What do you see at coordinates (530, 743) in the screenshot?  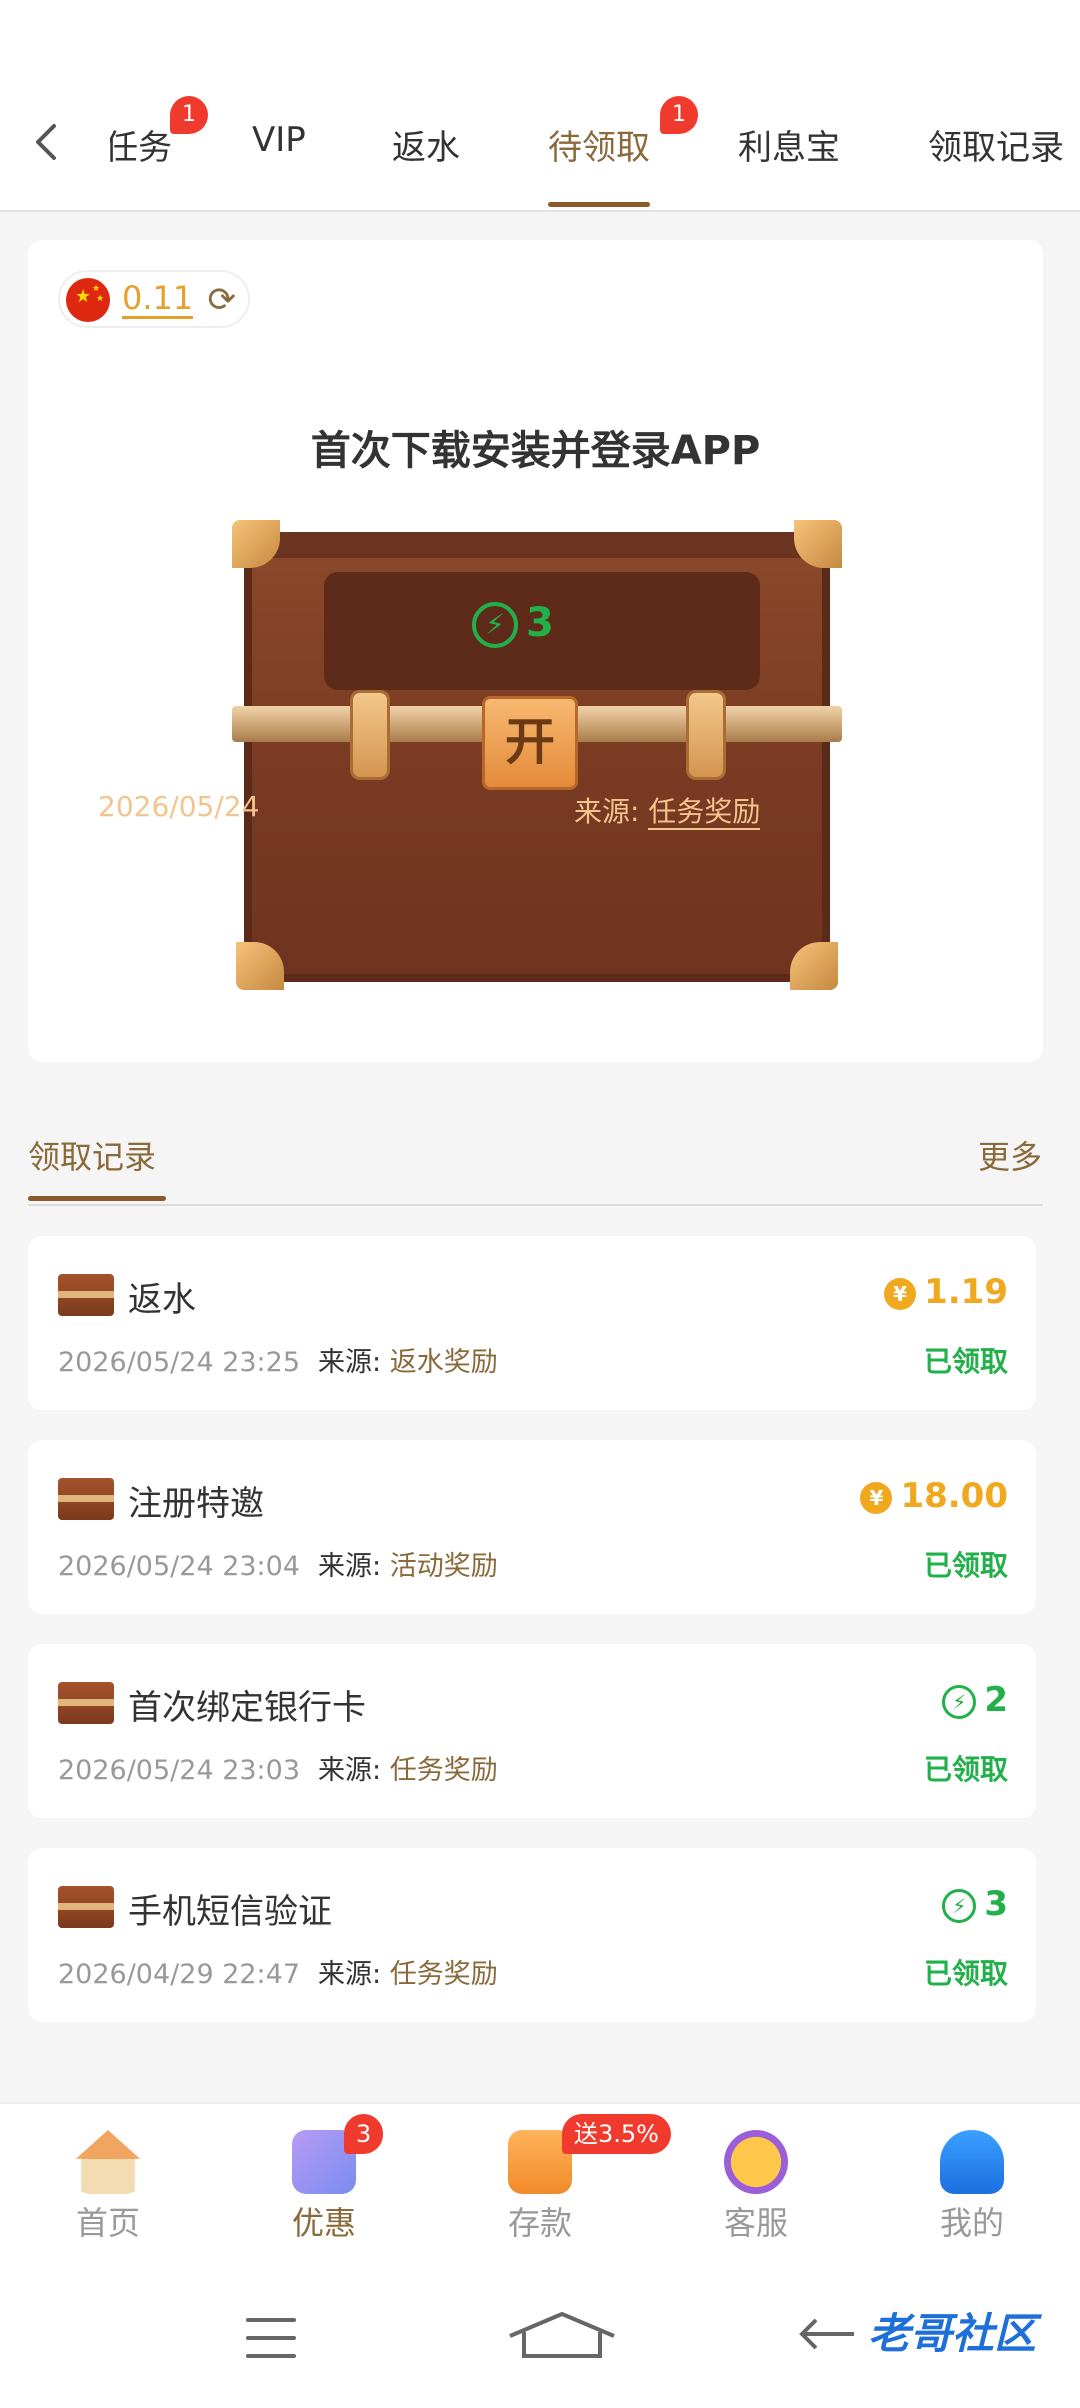 I see `open-lock-button: 开` at bounding box center [530, 743].